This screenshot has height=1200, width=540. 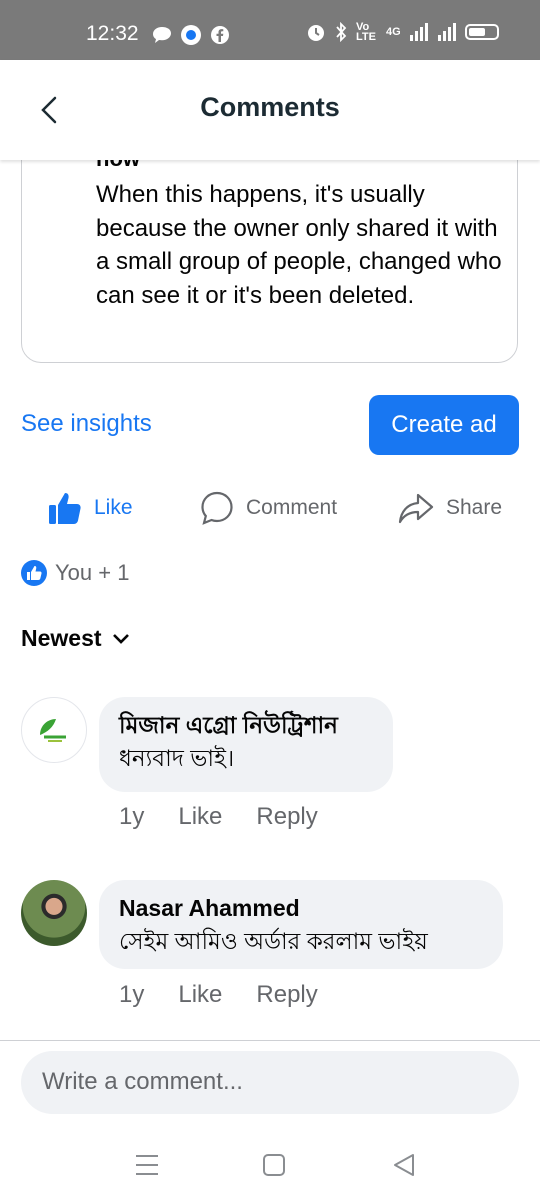 What do you see at coordinates (418, 32) in the screenshot?
I see `signal-icon` at bounding box center [418, 32].